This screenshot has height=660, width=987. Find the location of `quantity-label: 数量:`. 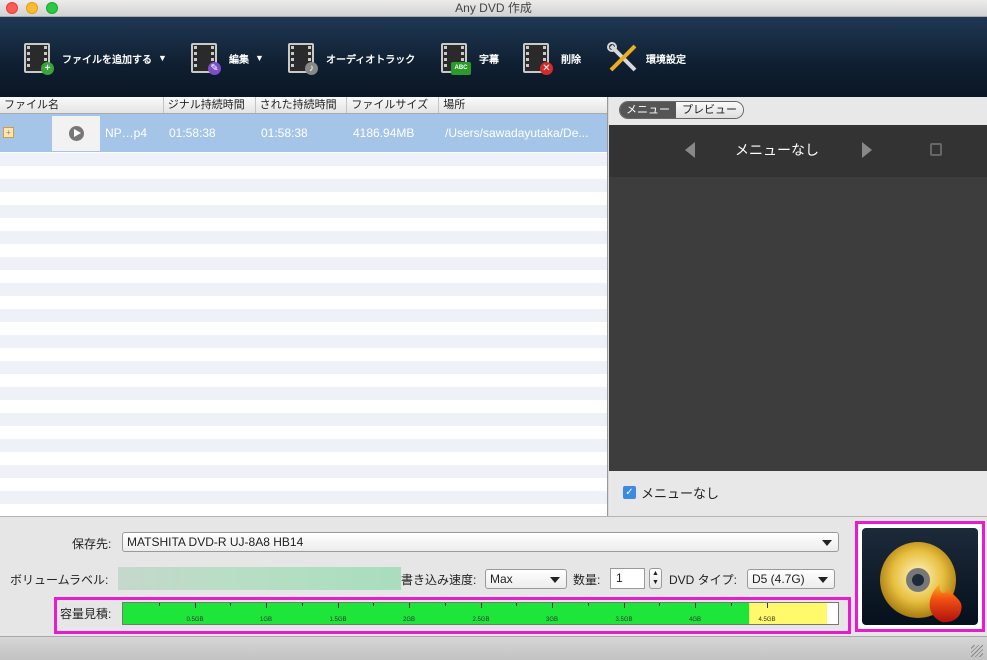

quantity-label: 数量: is located at coordinates (587, 580).